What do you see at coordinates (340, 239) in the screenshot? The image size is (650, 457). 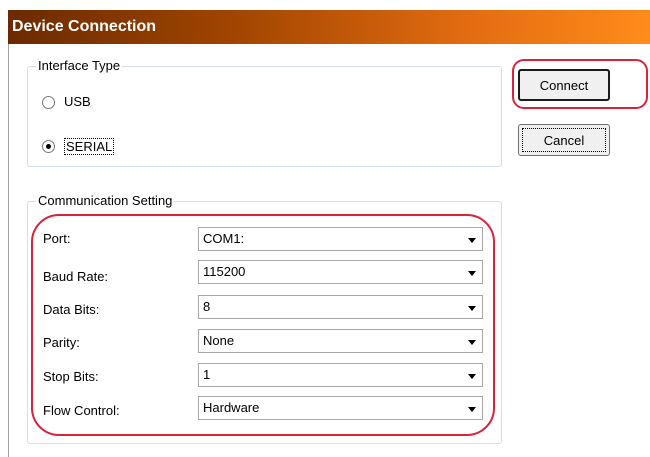 I see `port-select: COM1:` at bounding box center [340, 239].